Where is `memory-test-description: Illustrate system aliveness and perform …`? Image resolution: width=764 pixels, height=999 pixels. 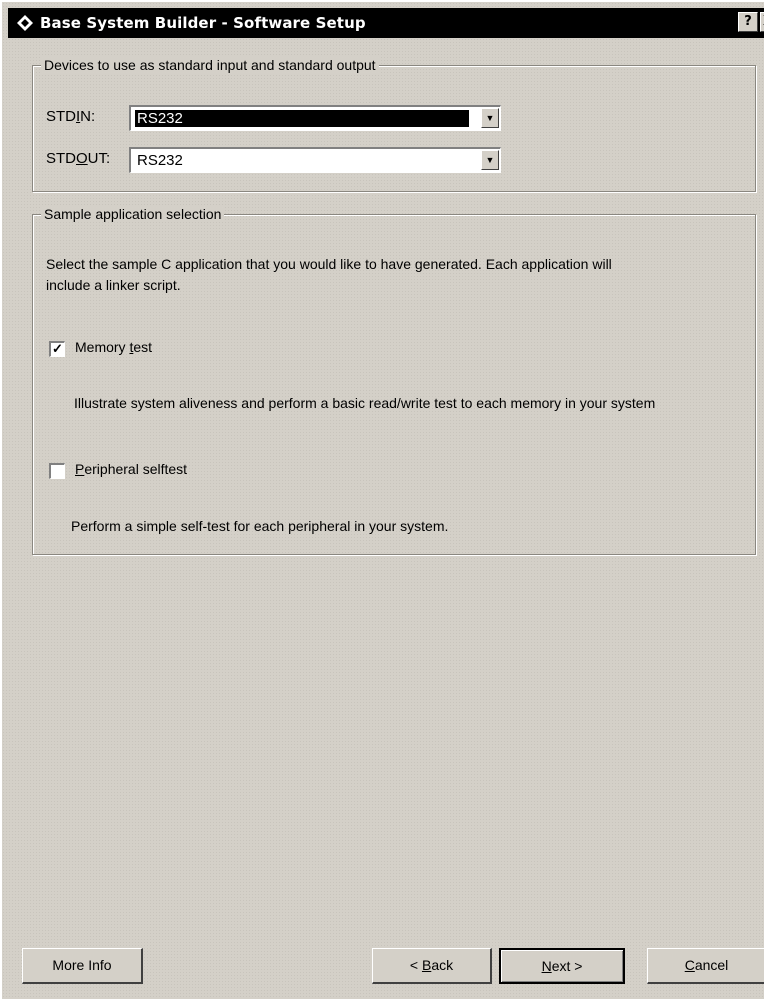
memory-test-description: Illustrate system aliveness and perform … is located at coordinates (365, 403).